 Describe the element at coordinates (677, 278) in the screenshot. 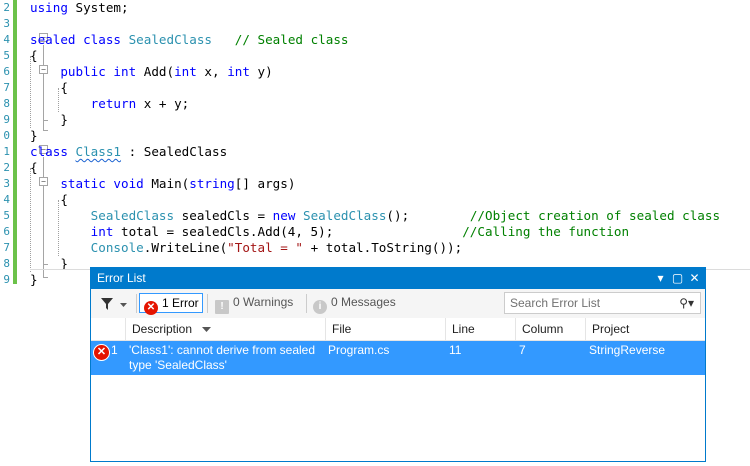

I see `maximize-icon: ▢` at that location.